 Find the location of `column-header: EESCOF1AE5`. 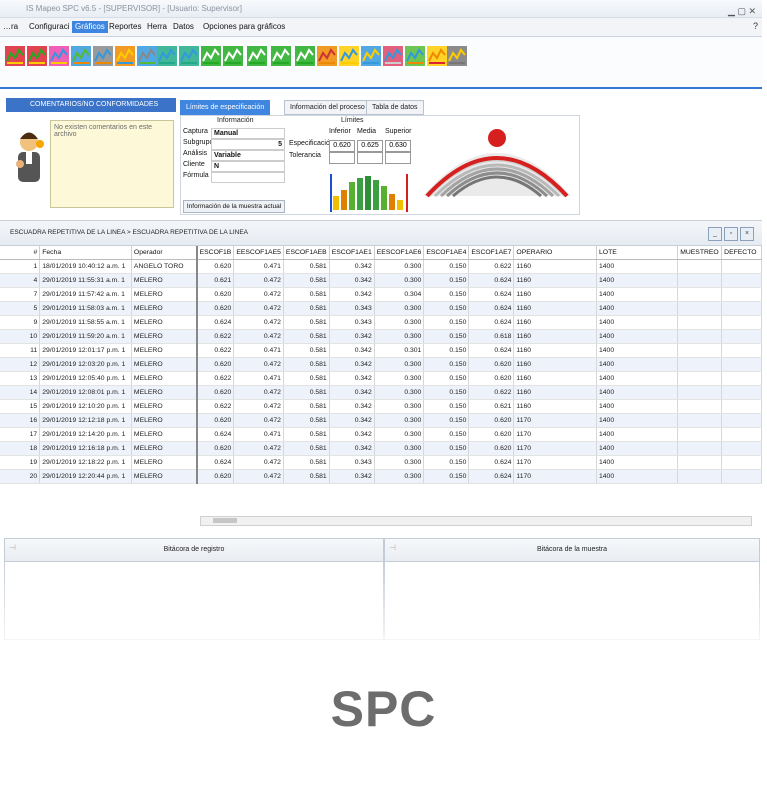

column-header: EESCOF1AE5 is located at coordinates (258, 253).